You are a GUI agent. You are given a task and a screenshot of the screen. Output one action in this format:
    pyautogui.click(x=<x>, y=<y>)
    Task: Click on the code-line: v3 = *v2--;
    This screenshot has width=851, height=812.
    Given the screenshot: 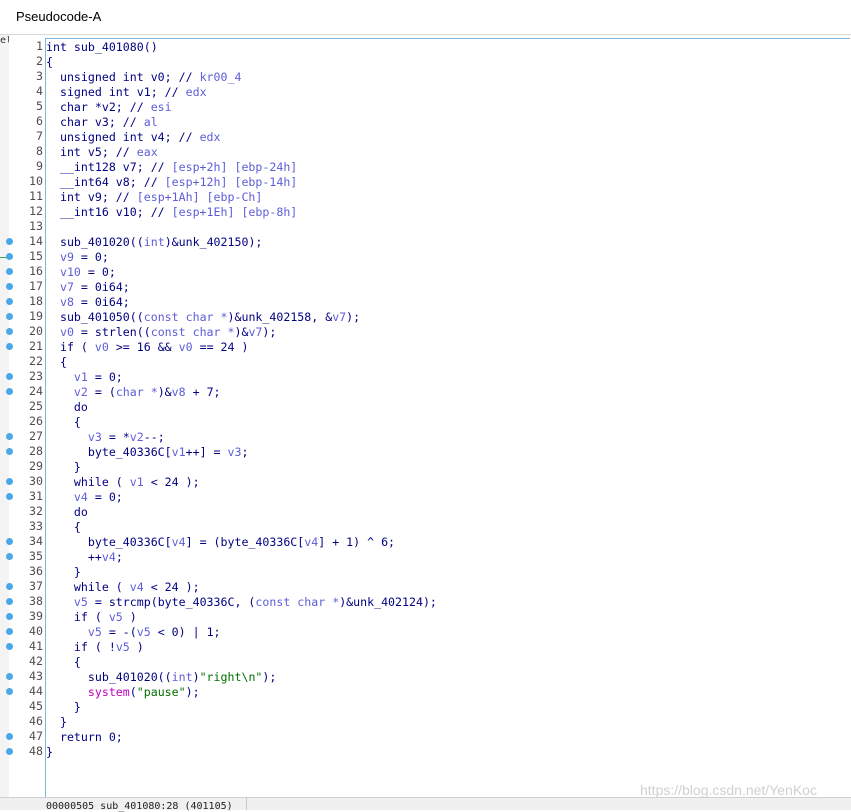 What is the action you would take?
    pyautogui.click(x=105, y=437)
    